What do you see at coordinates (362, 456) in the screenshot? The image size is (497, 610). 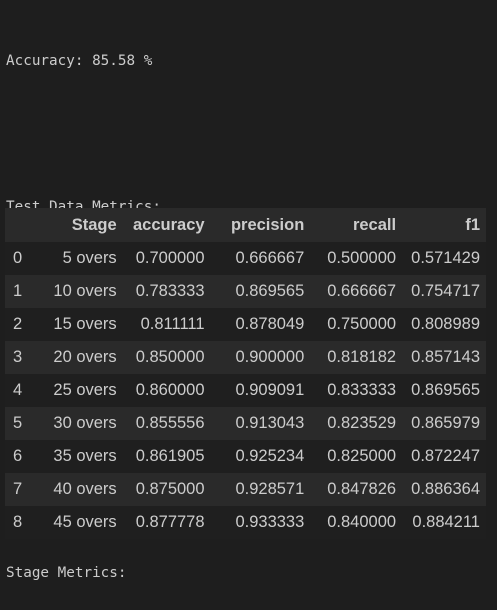 I see `recall-cell: 0.825000` at bounding box center [362, 456].